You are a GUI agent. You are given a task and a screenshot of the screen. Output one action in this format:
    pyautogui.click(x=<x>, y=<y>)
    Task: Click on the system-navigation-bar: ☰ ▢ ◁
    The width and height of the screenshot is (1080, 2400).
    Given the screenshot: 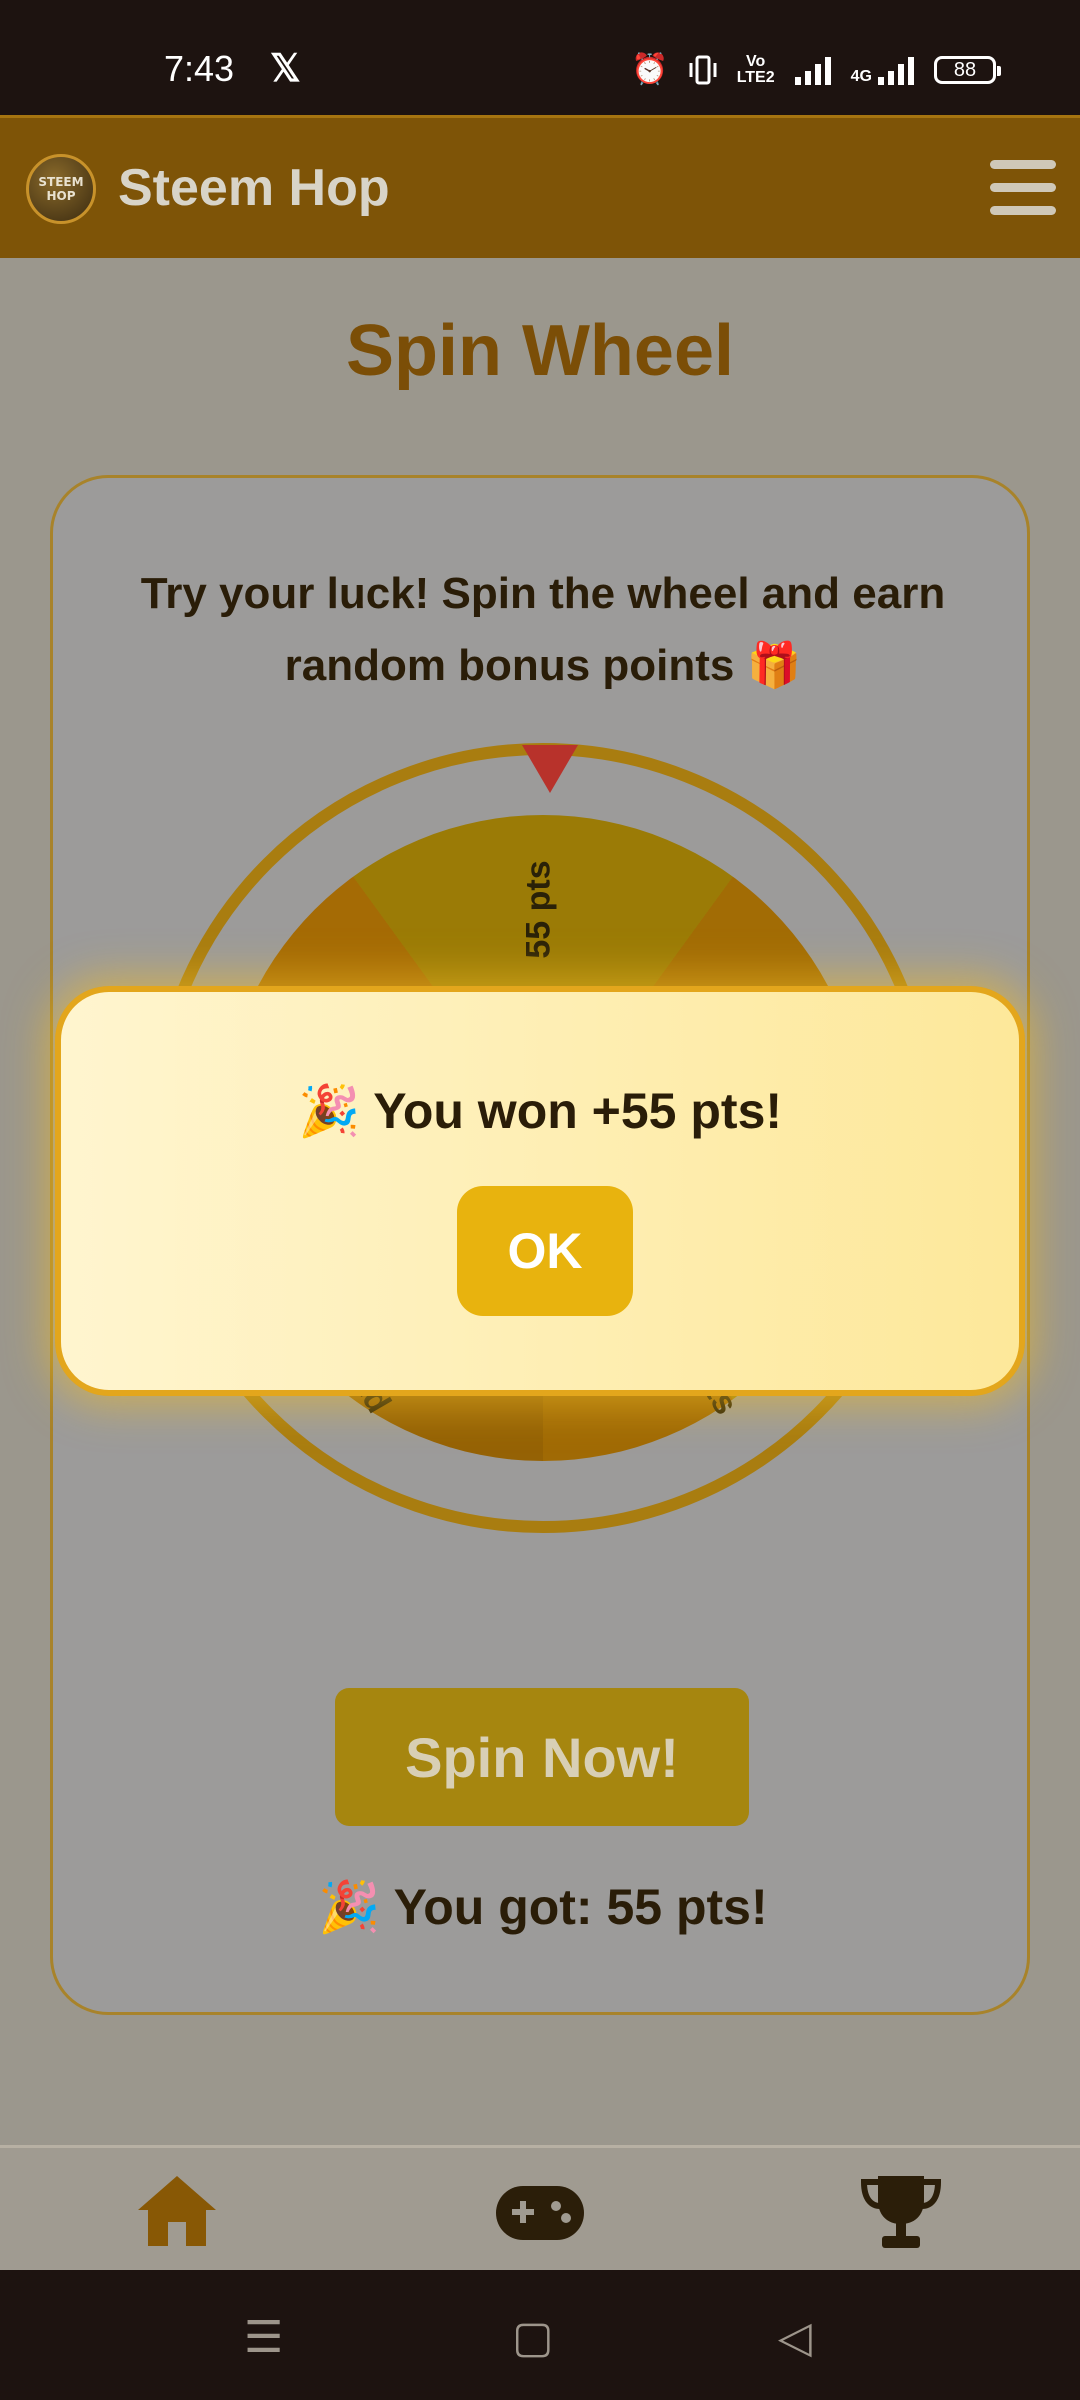 What is the action you would take?
    pyautogui.click(x=540, y=2335)
    